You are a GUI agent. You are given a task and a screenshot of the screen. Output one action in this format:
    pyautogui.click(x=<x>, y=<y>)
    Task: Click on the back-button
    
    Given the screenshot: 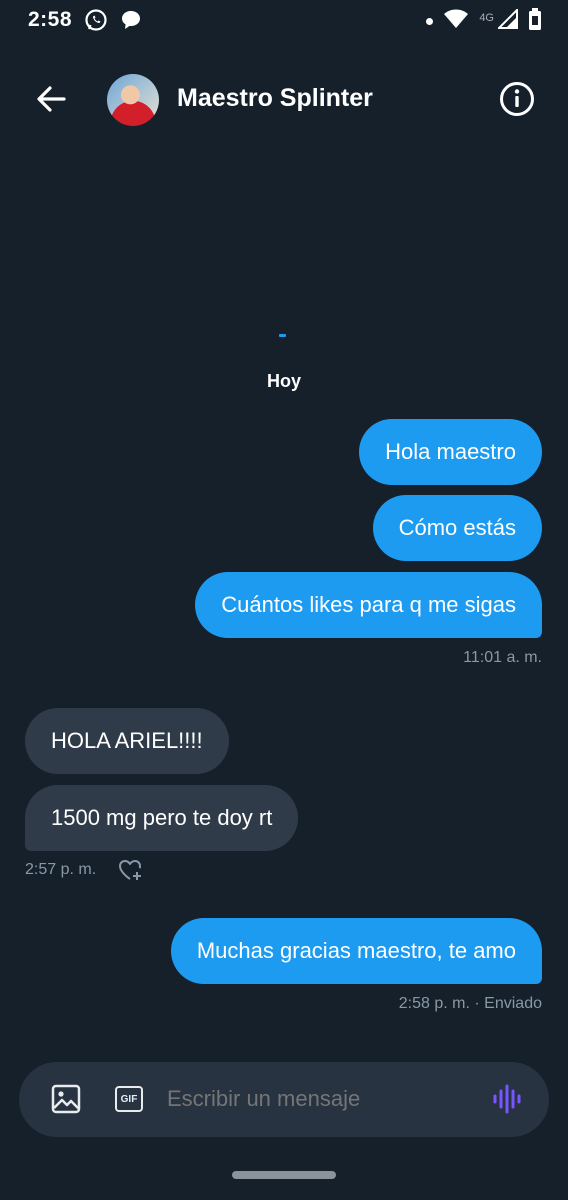 What is the action you would take?
    pyautogui.click(x=51, y=99)
    